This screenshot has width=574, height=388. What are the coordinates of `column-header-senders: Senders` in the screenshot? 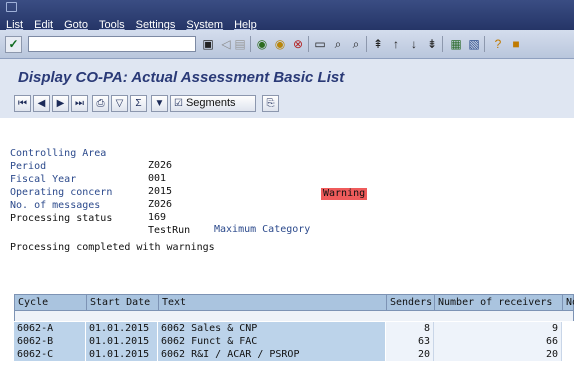 It's located at (411, 302).